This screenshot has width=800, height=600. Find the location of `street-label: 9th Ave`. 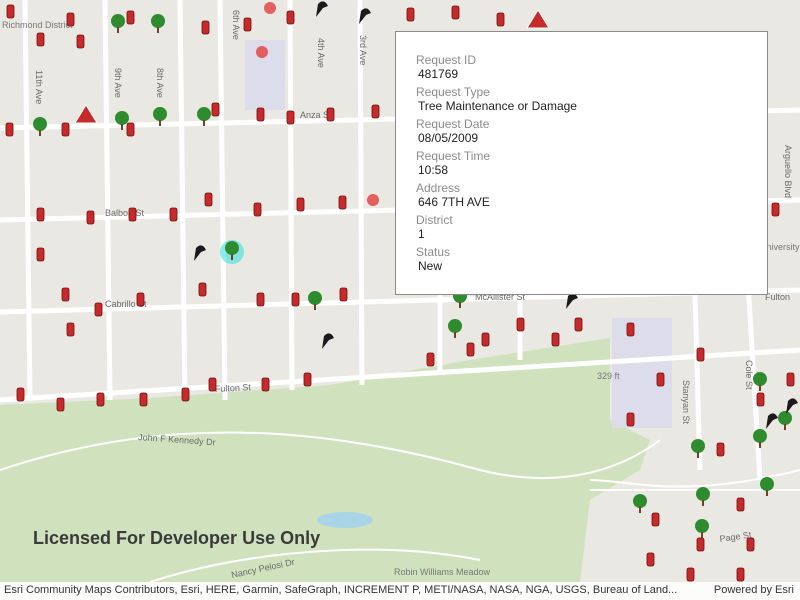

street-label: 9th Ave is located at coordinates (118, 83).